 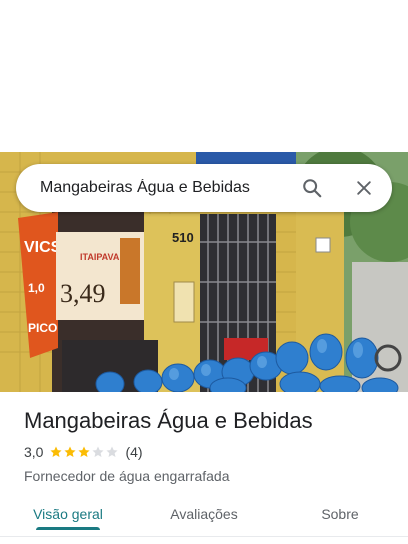 What do you see at coordinates (42, 328) in the screenshot?
I see `svg-text: PICO` at bounding box center [42, 328].